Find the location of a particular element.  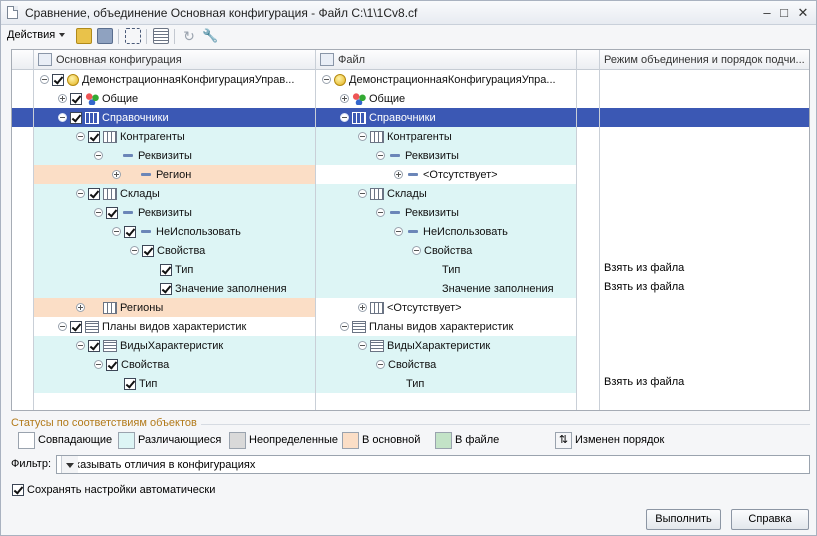

main-config-cell: Значение заполнения is located at coordinates (174, 288).